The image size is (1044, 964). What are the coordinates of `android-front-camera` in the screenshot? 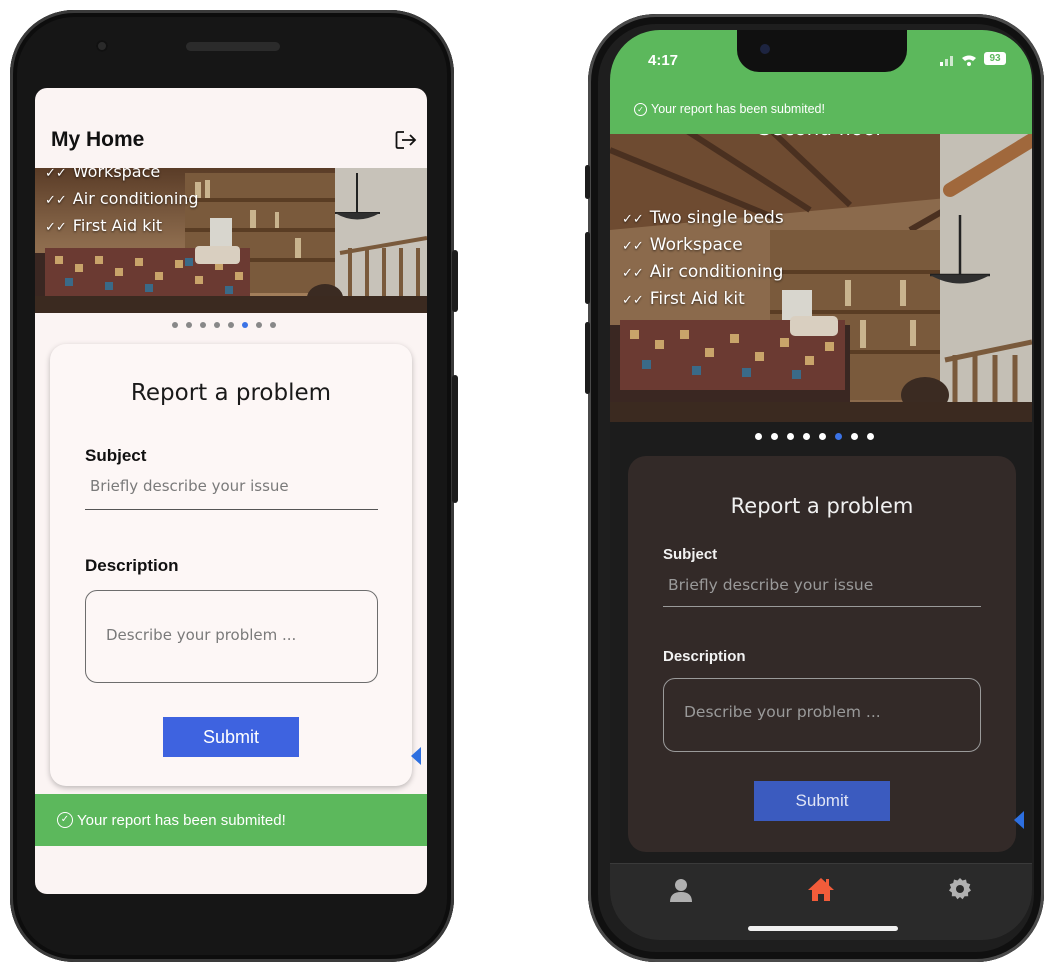 It's located at (102, 46).